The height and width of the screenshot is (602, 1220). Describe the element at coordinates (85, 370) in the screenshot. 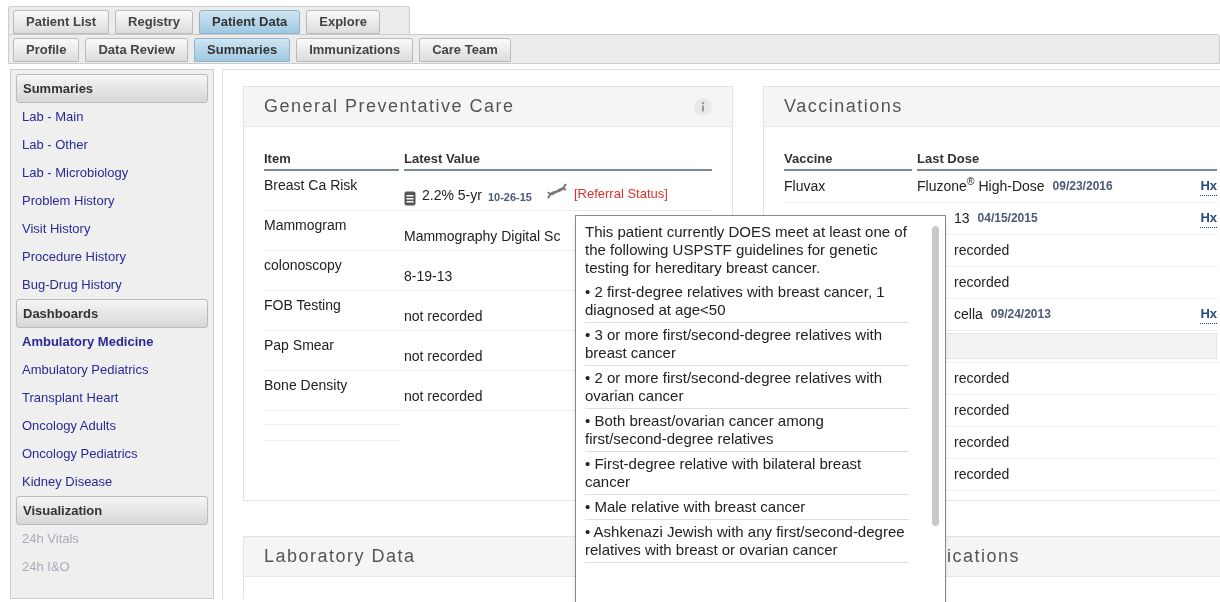

I see `sidebar-item: Ambulatory Pediatrics` at that location.